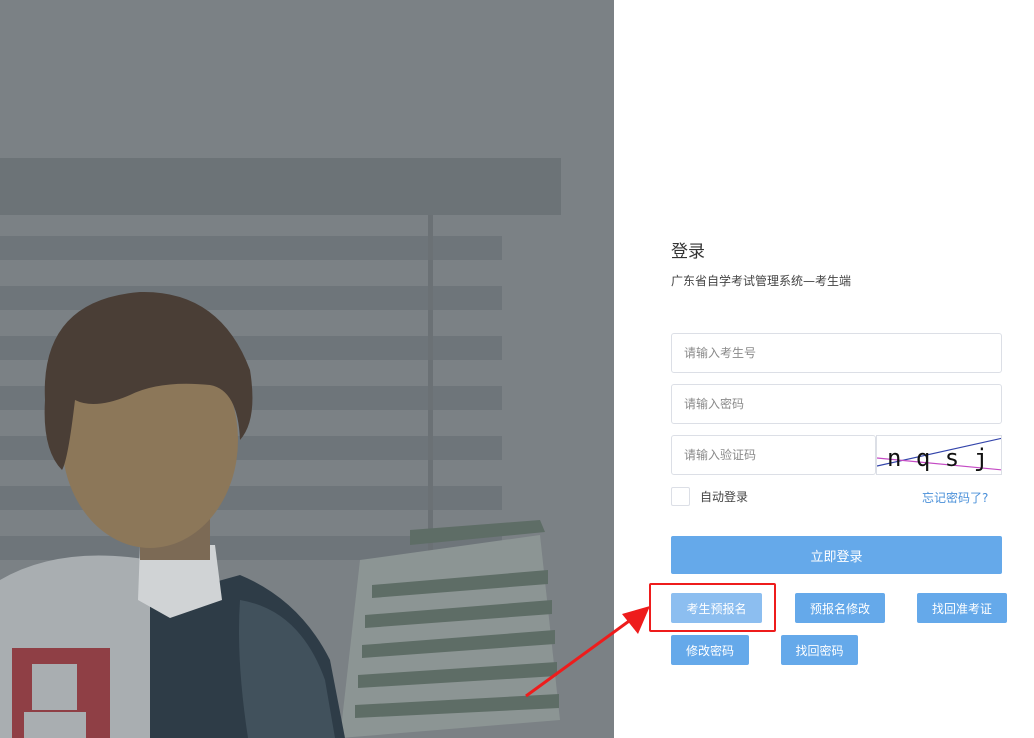  What do you see at coordinates (836, 555) in the screenshot?
I see `login-button: 立即登录` at bounding box center [836, 555].